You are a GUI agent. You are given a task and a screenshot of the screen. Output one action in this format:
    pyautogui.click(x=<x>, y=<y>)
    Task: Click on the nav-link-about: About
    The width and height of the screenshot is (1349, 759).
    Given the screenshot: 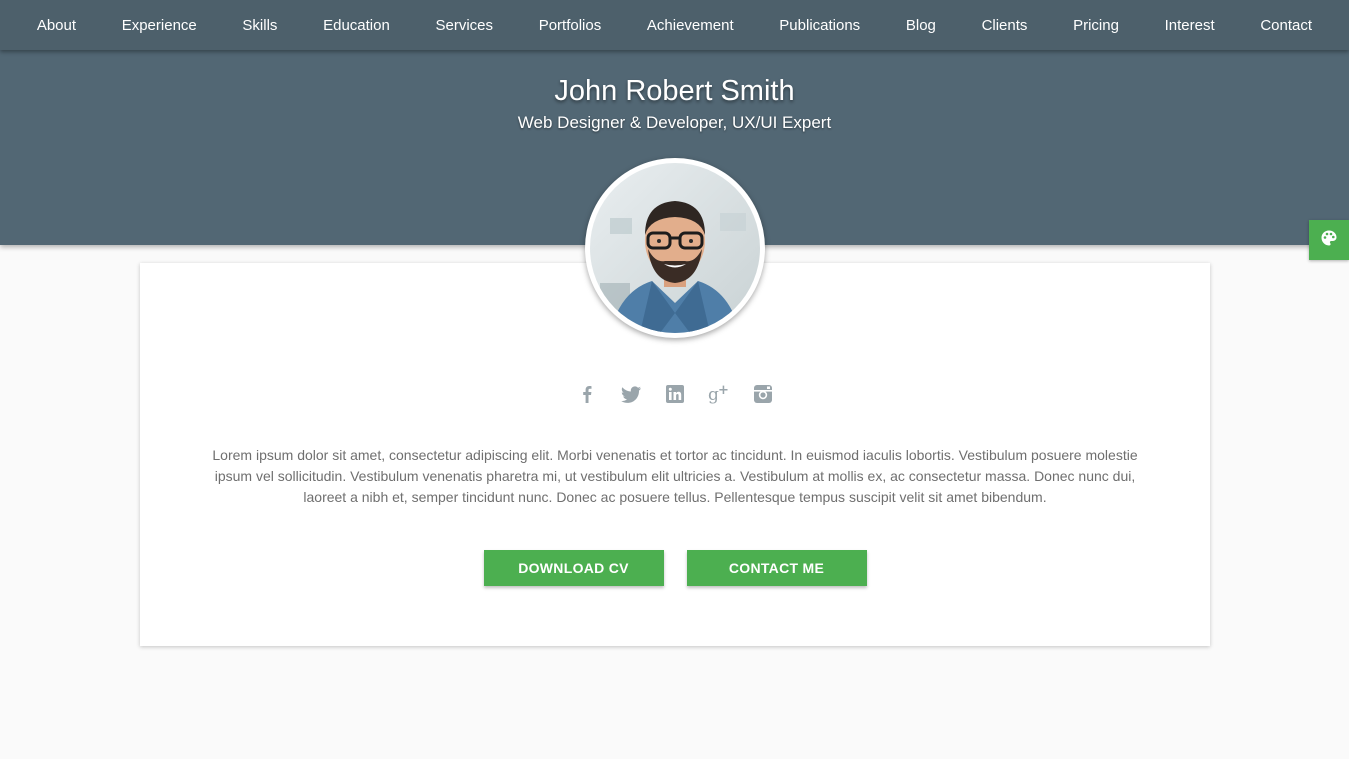 What is the action you would take?
    pyautogui.click(x=56, y=25)
    